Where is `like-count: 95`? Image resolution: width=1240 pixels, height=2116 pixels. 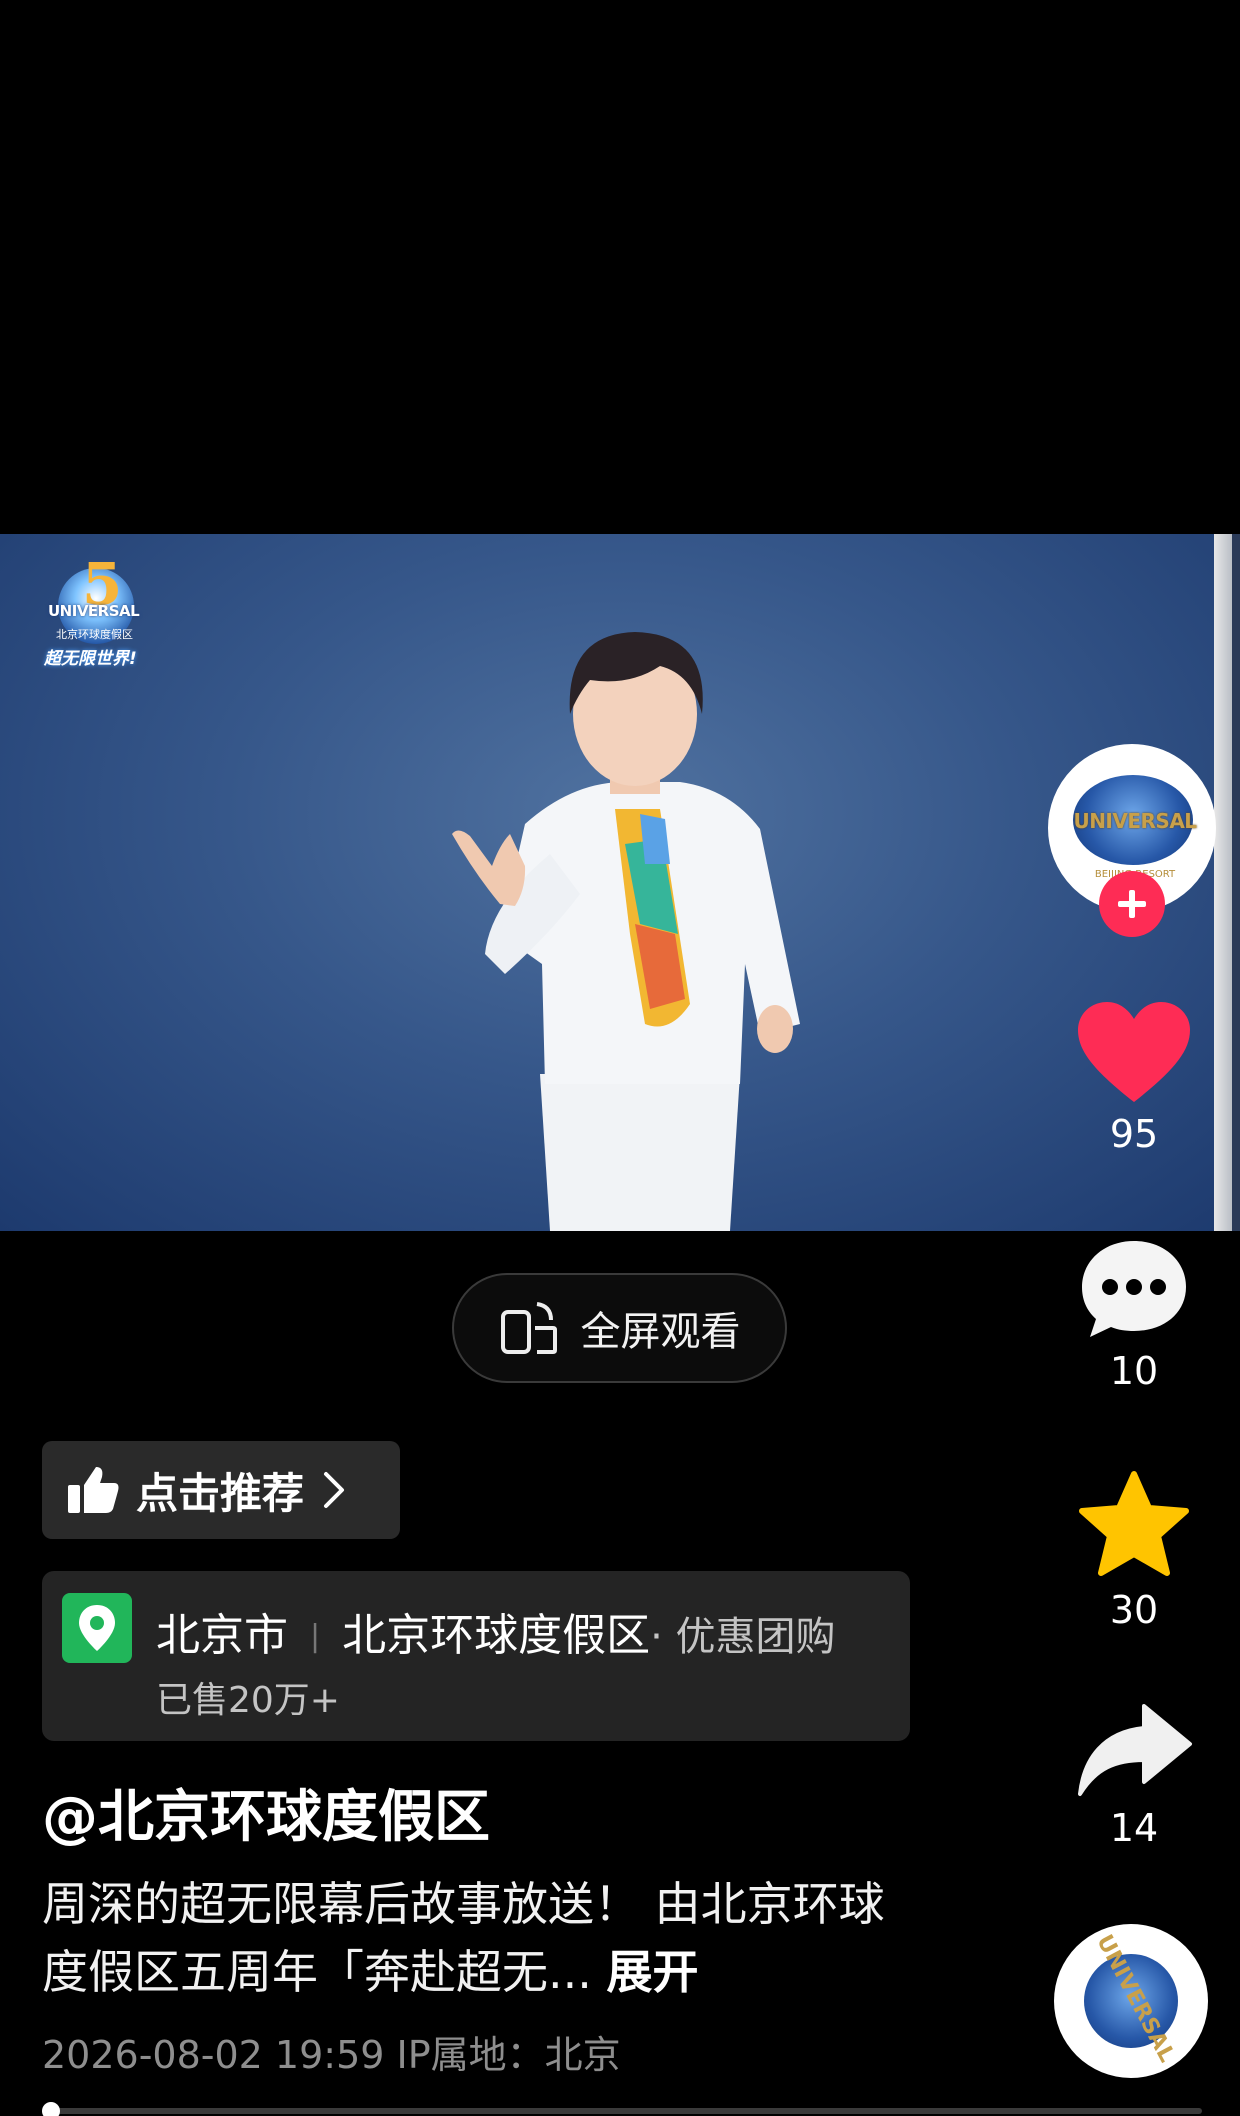 like-count: 95 is located at coordinates (1134, 1134).